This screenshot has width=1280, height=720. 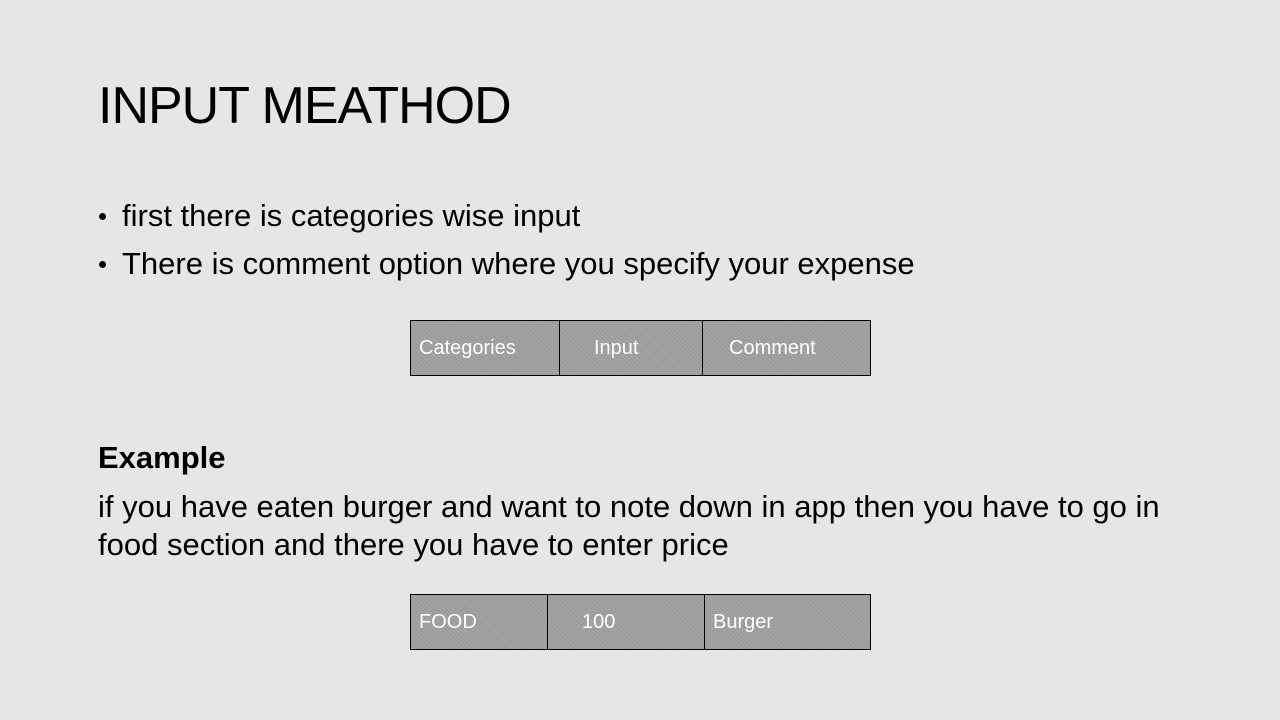 What do you see at coordinates (351, 215) in the screenshot?
I see `bullet-text: first there is categories wise input` at bounding box center [351, 215].